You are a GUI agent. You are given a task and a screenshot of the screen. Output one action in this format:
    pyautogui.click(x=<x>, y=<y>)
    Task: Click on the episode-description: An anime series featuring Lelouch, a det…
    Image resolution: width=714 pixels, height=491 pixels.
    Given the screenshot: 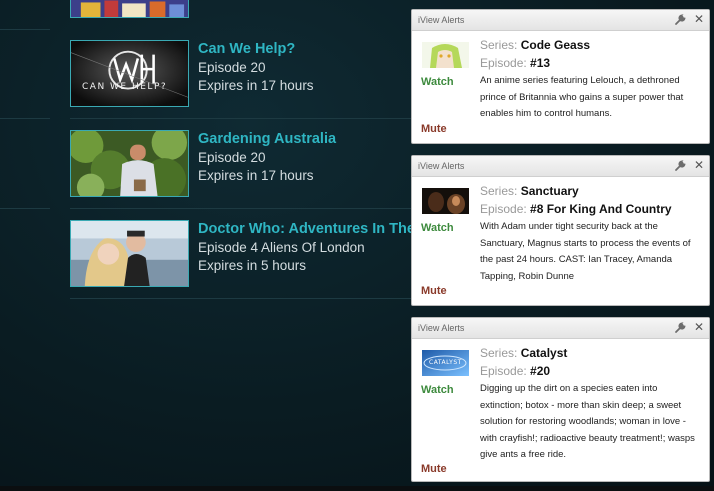 What is the action you would take?
    pyautogui.click(x=582, y=97)
    